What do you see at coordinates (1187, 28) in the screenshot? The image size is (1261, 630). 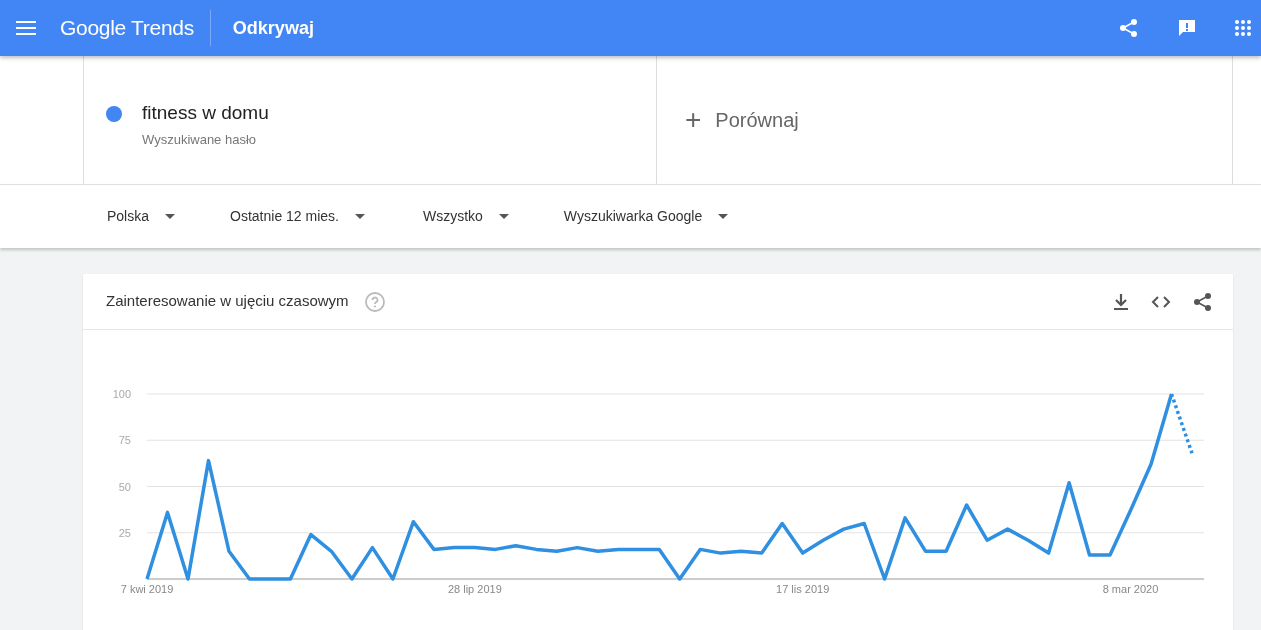 I see `feedback-icon` at bounding box center [1187, 28].